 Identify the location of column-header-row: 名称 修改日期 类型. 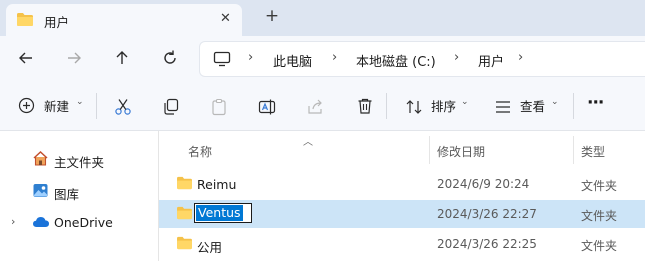
(402, 150).